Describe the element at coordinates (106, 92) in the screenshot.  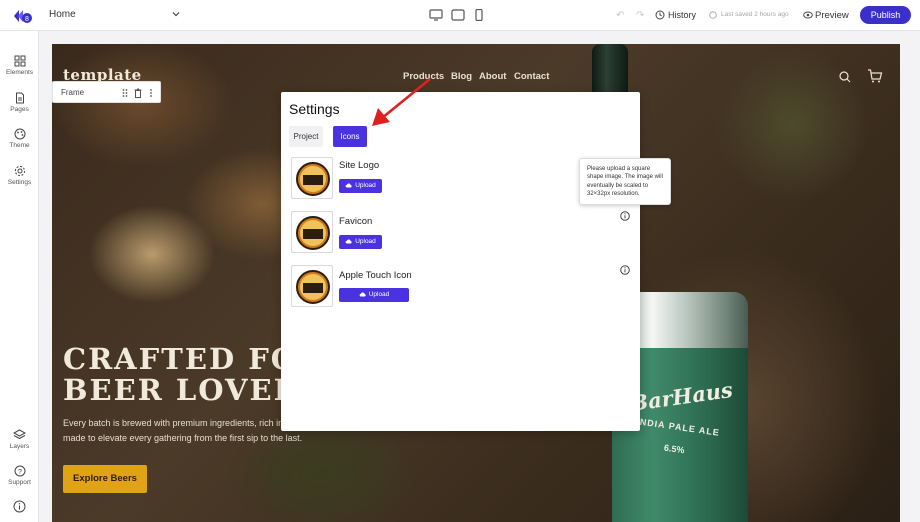
I see `frame-toolbar: Frame` at that location.